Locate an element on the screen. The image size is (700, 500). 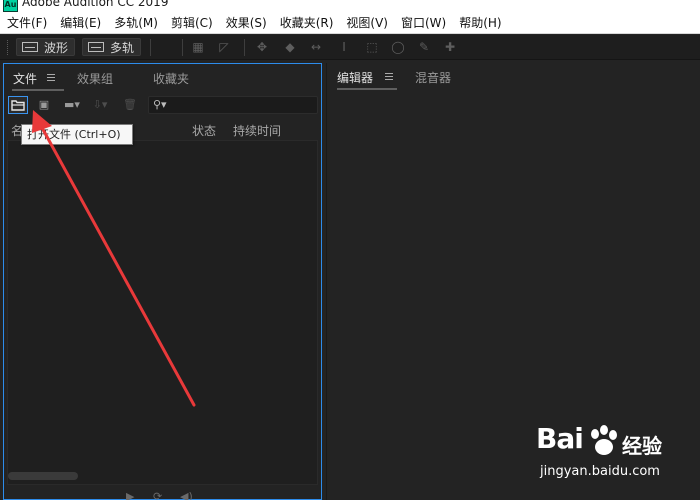
import-file-icon: ▣ is located at coordinates (44, 105).